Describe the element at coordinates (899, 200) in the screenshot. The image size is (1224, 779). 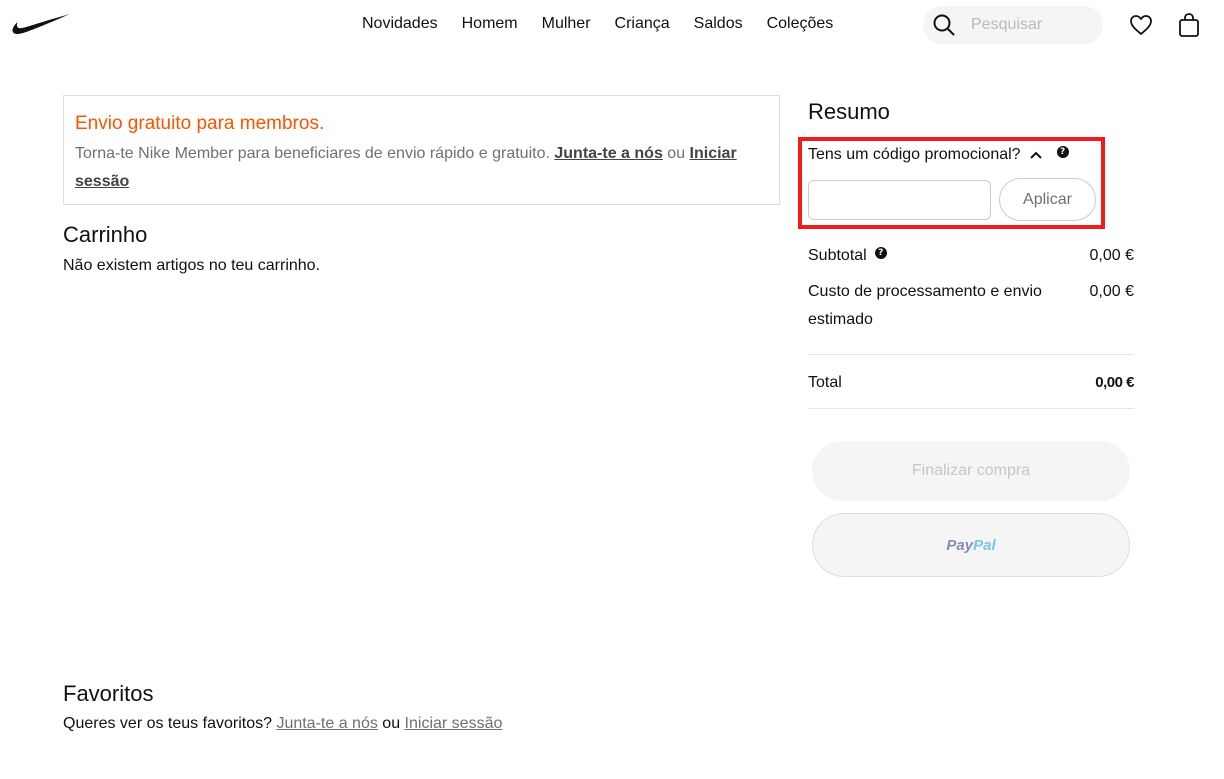
I see `promo-code-input` at that location.